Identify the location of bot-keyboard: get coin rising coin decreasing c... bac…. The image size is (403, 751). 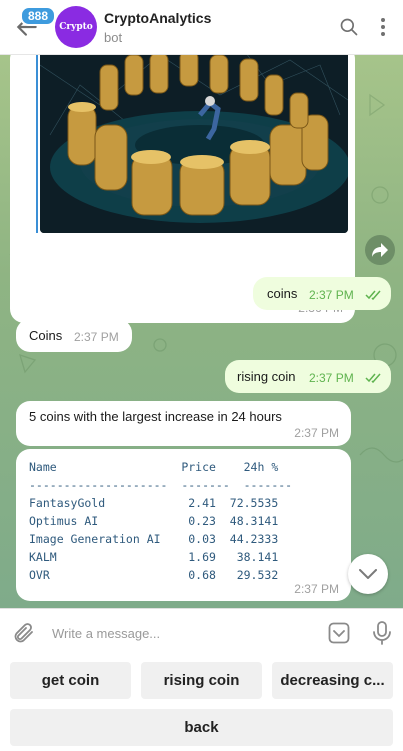
(201, 703).